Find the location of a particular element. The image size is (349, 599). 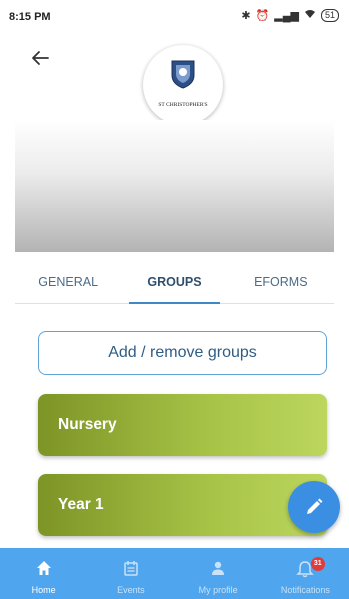

group-card-nursery: Nursery is located at coordinates (182, 425).